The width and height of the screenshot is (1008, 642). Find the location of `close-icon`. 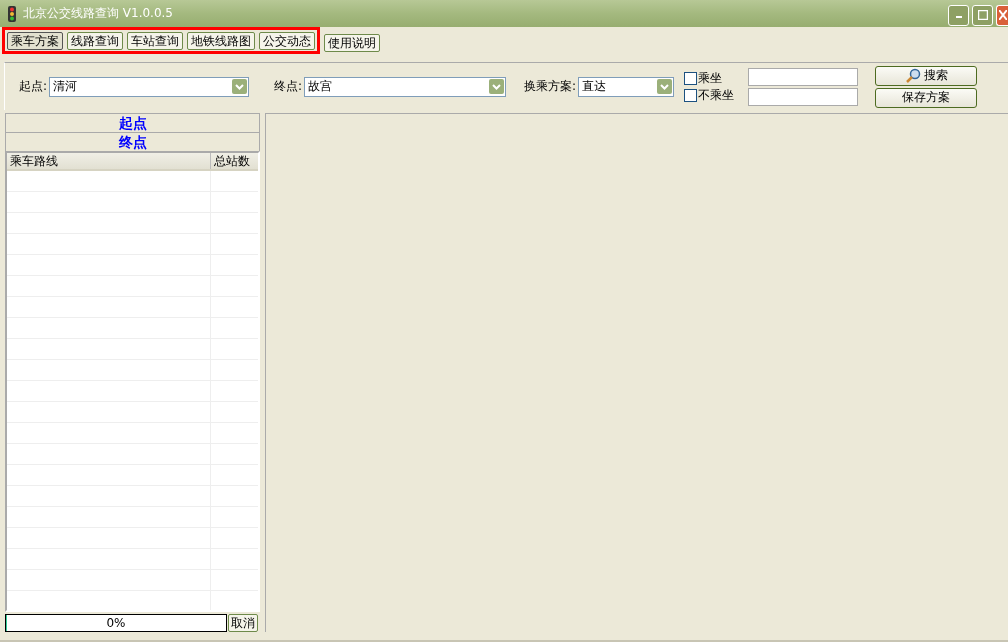

close-icon is located at coordinates (1002, 15).